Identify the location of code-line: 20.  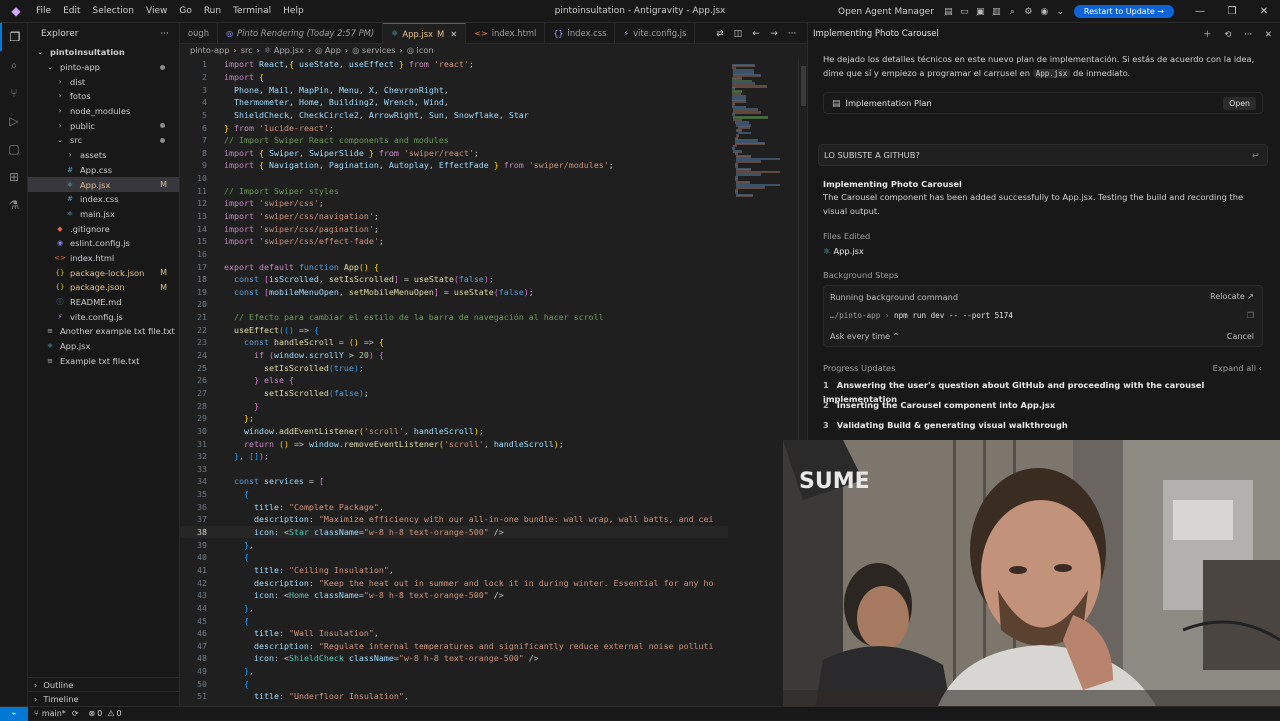
(454, 304).